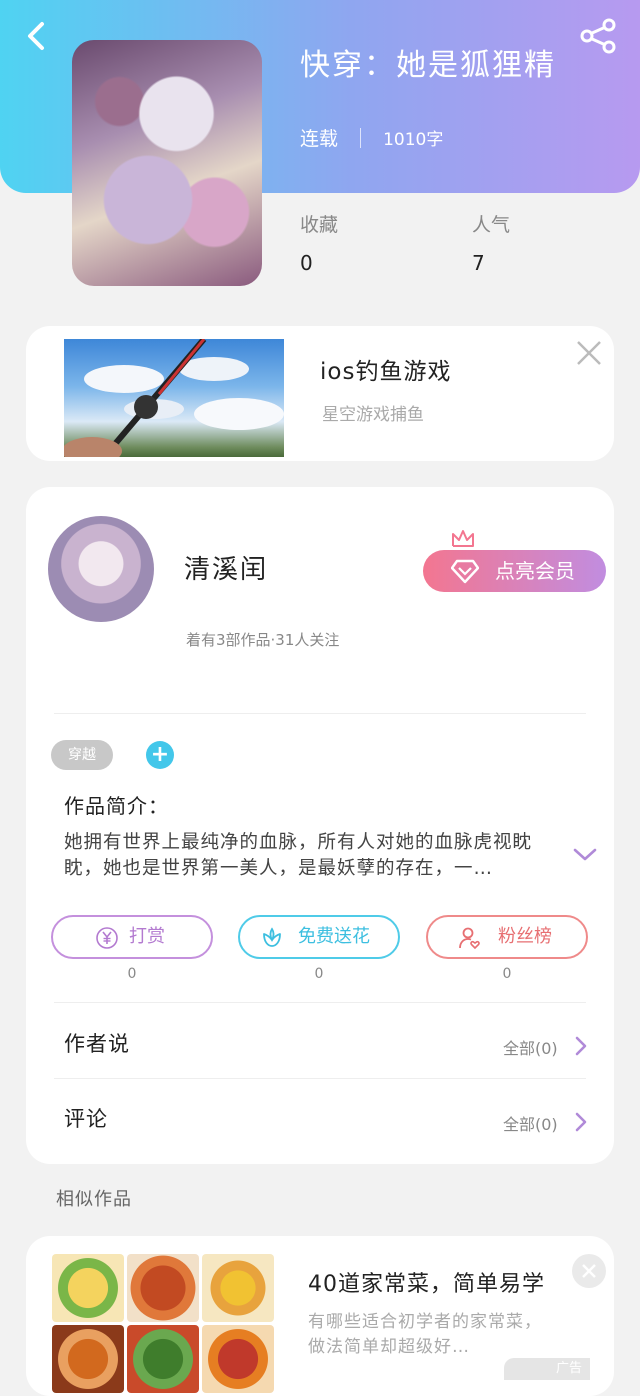 This screenshot has width=640, height=1396. I want to click on fishing-rod-image, so click(174, 398).